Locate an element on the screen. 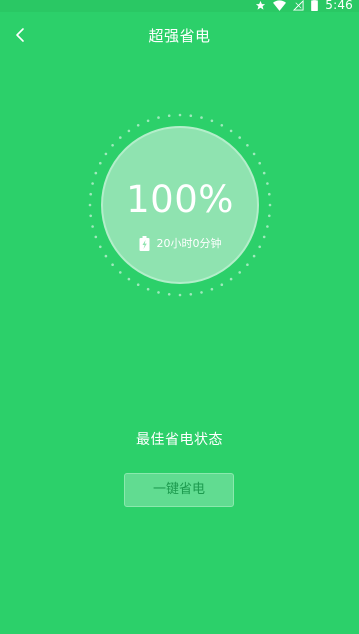  power-saving-status: 最佳省电状态 is located at coordinates (179, 440).